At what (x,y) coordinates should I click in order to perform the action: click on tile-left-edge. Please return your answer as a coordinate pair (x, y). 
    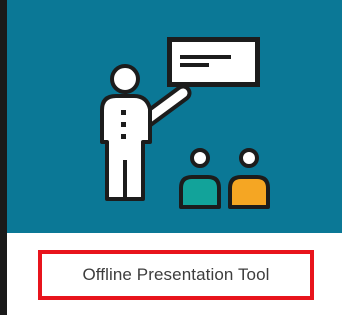
    Looking at the image, I should click on (3, 157).